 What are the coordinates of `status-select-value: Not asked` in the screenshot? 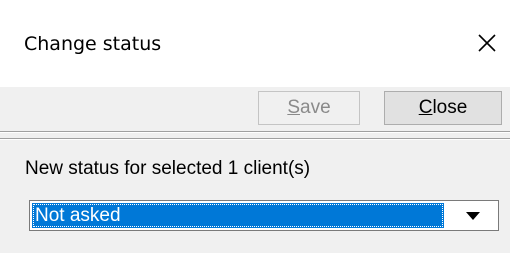 It's located at (238, 215).